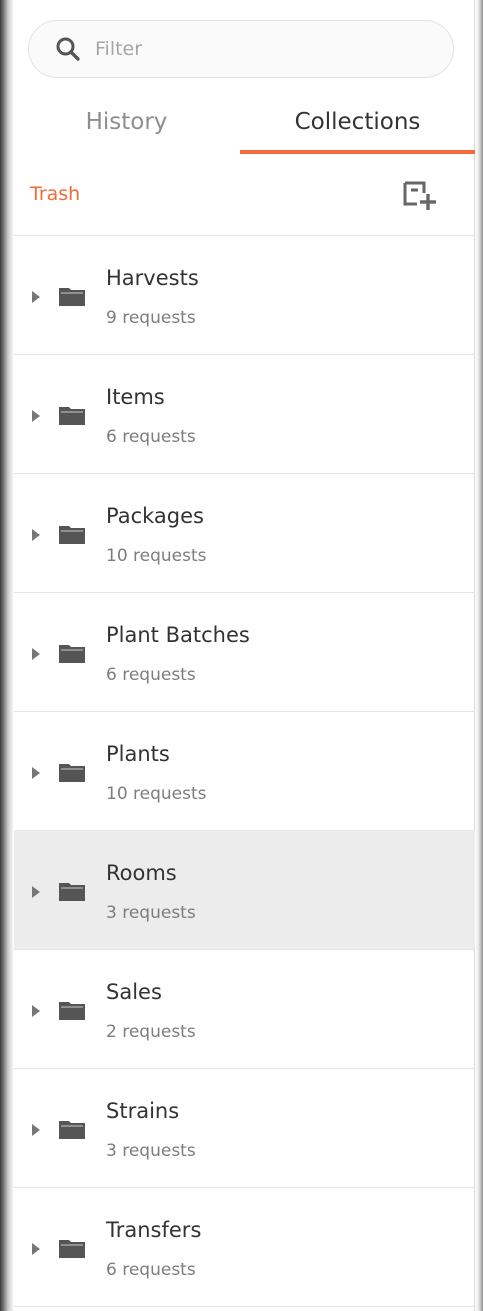 The image size is (483, 1311). I want to click on tab-history: History, so click(126, 122).